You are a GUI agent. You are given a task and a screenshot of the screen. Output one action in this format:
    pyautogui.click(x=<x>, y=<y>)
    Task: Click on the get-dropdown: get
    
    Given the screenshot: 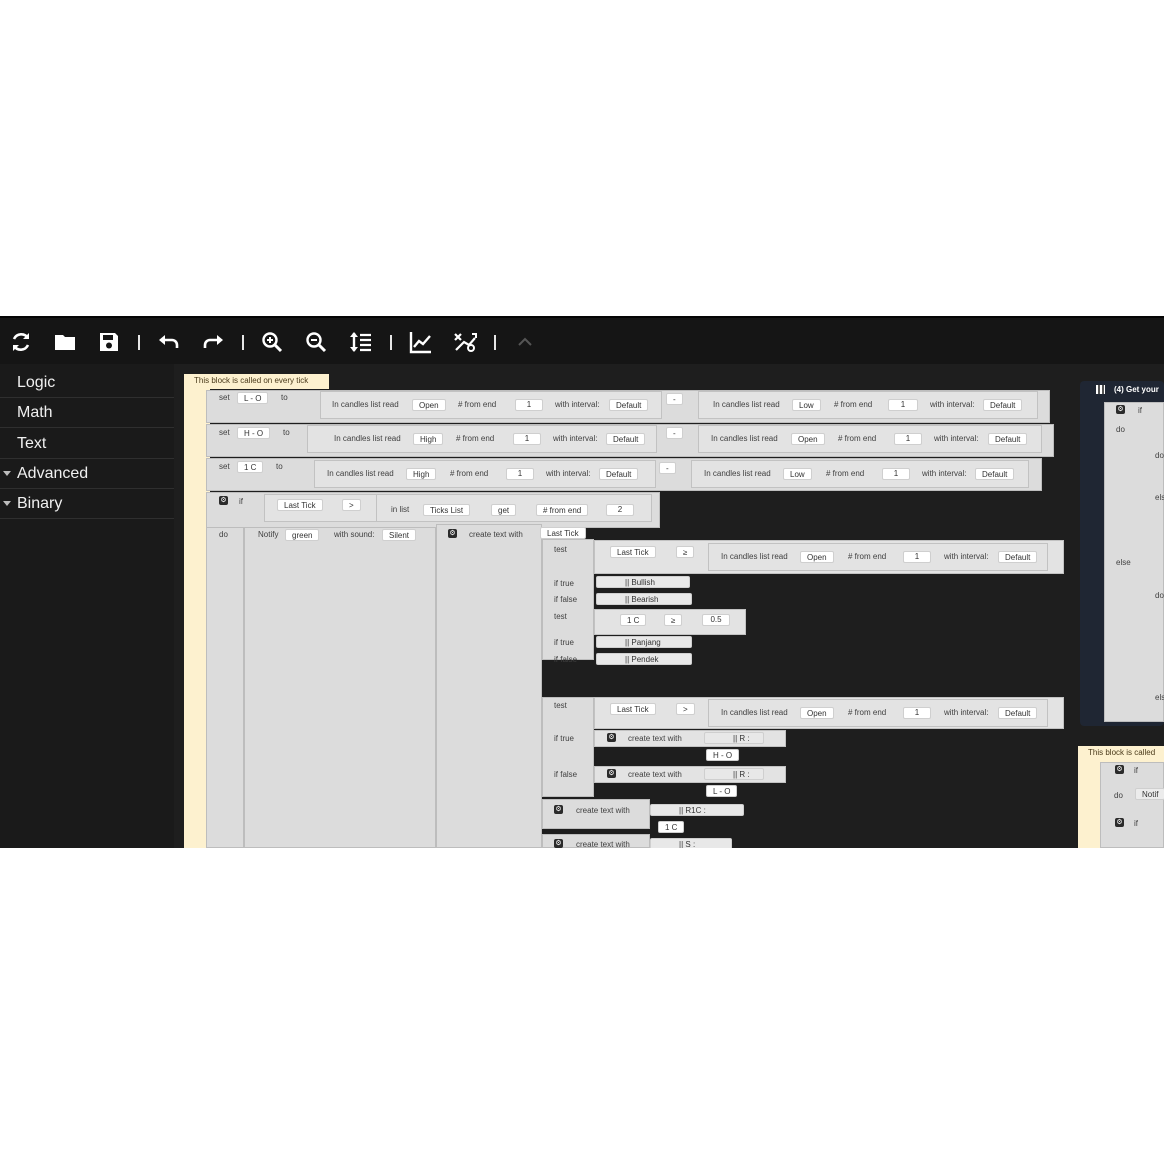 What is the action you would take?
    pyautogui.click(x=504, y=510)
    